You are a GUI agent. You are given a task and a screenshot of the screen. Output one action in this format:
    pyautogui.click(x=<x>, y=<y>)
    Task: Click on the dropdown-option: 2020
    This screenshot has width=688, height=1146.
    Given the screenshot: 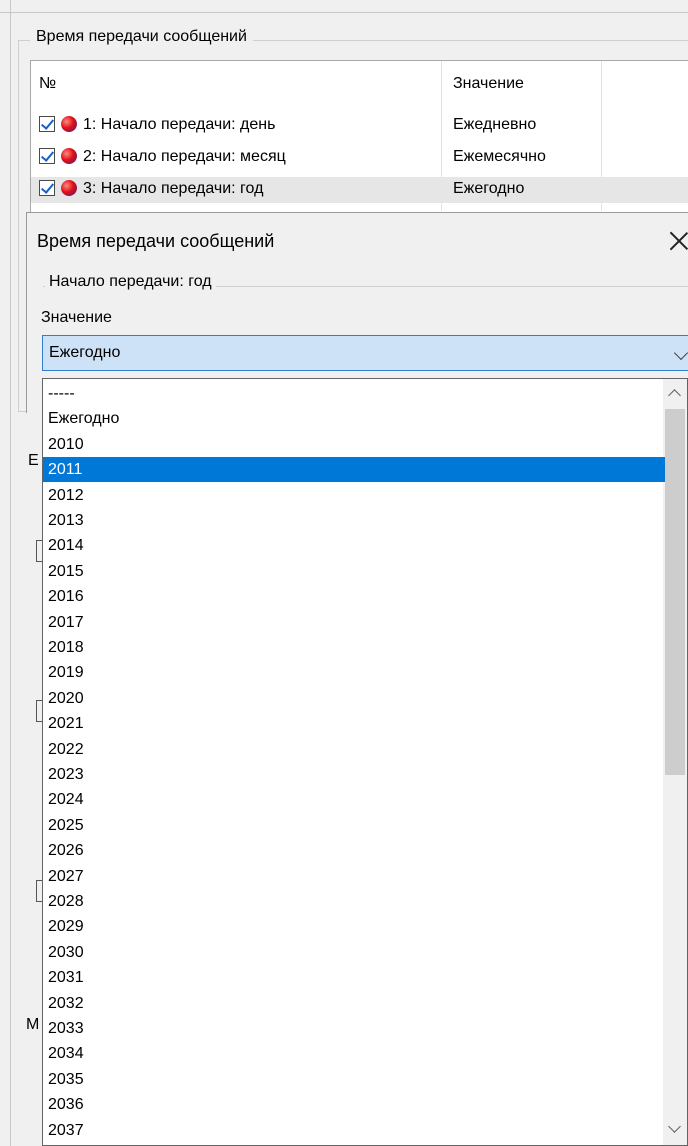 What is the action you would take?
    pyautogui.click(x=354, y=698)
    